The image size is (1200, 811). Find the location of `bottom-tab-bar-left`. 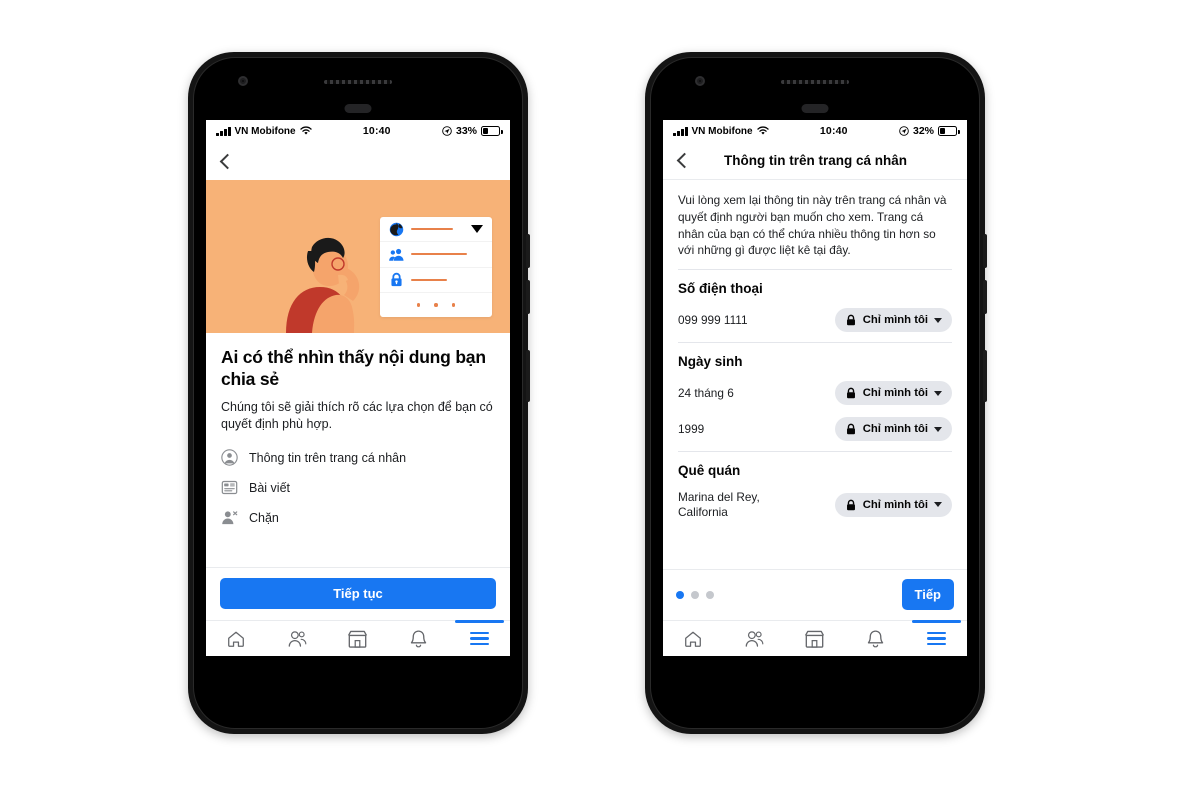

bottom-tab-bar-left is located at coordinates (358, 638).